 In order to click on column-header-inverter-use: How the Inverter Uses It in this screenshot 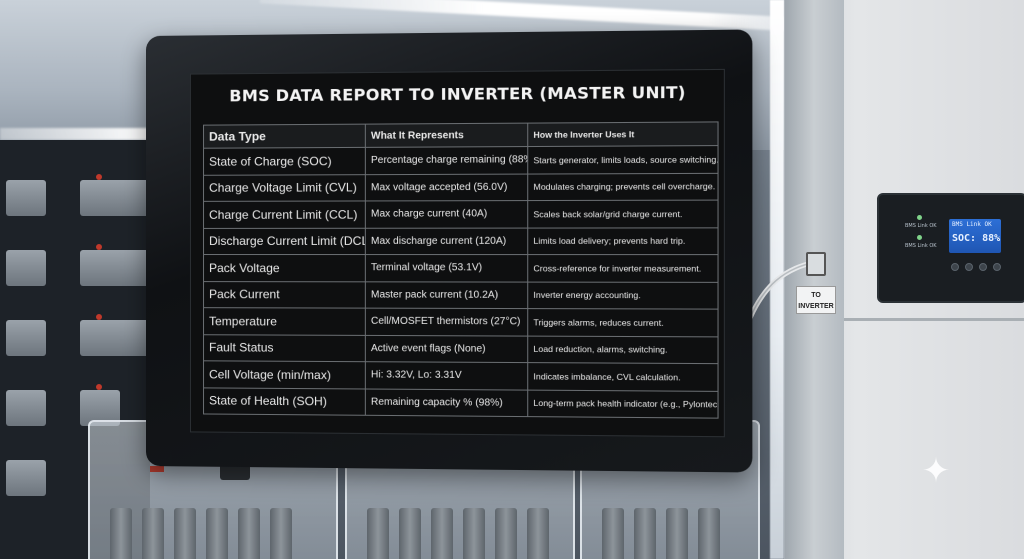, I will do `click(623, 134)`.